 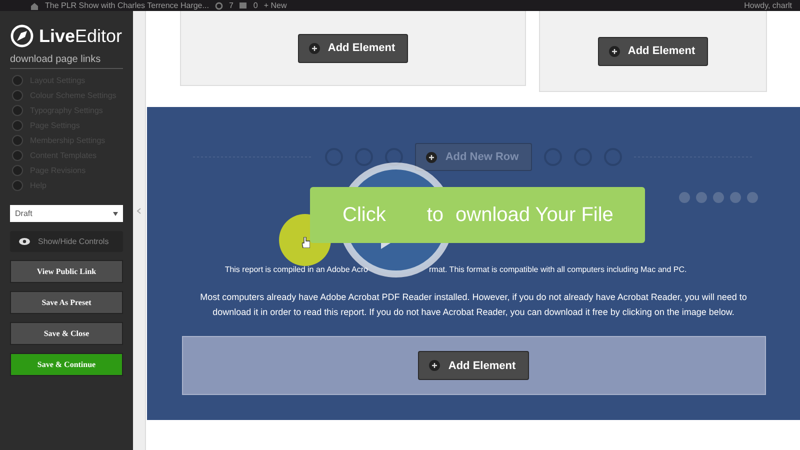 I want to click on hand-cursor-icon, so click(x=306, y=242).